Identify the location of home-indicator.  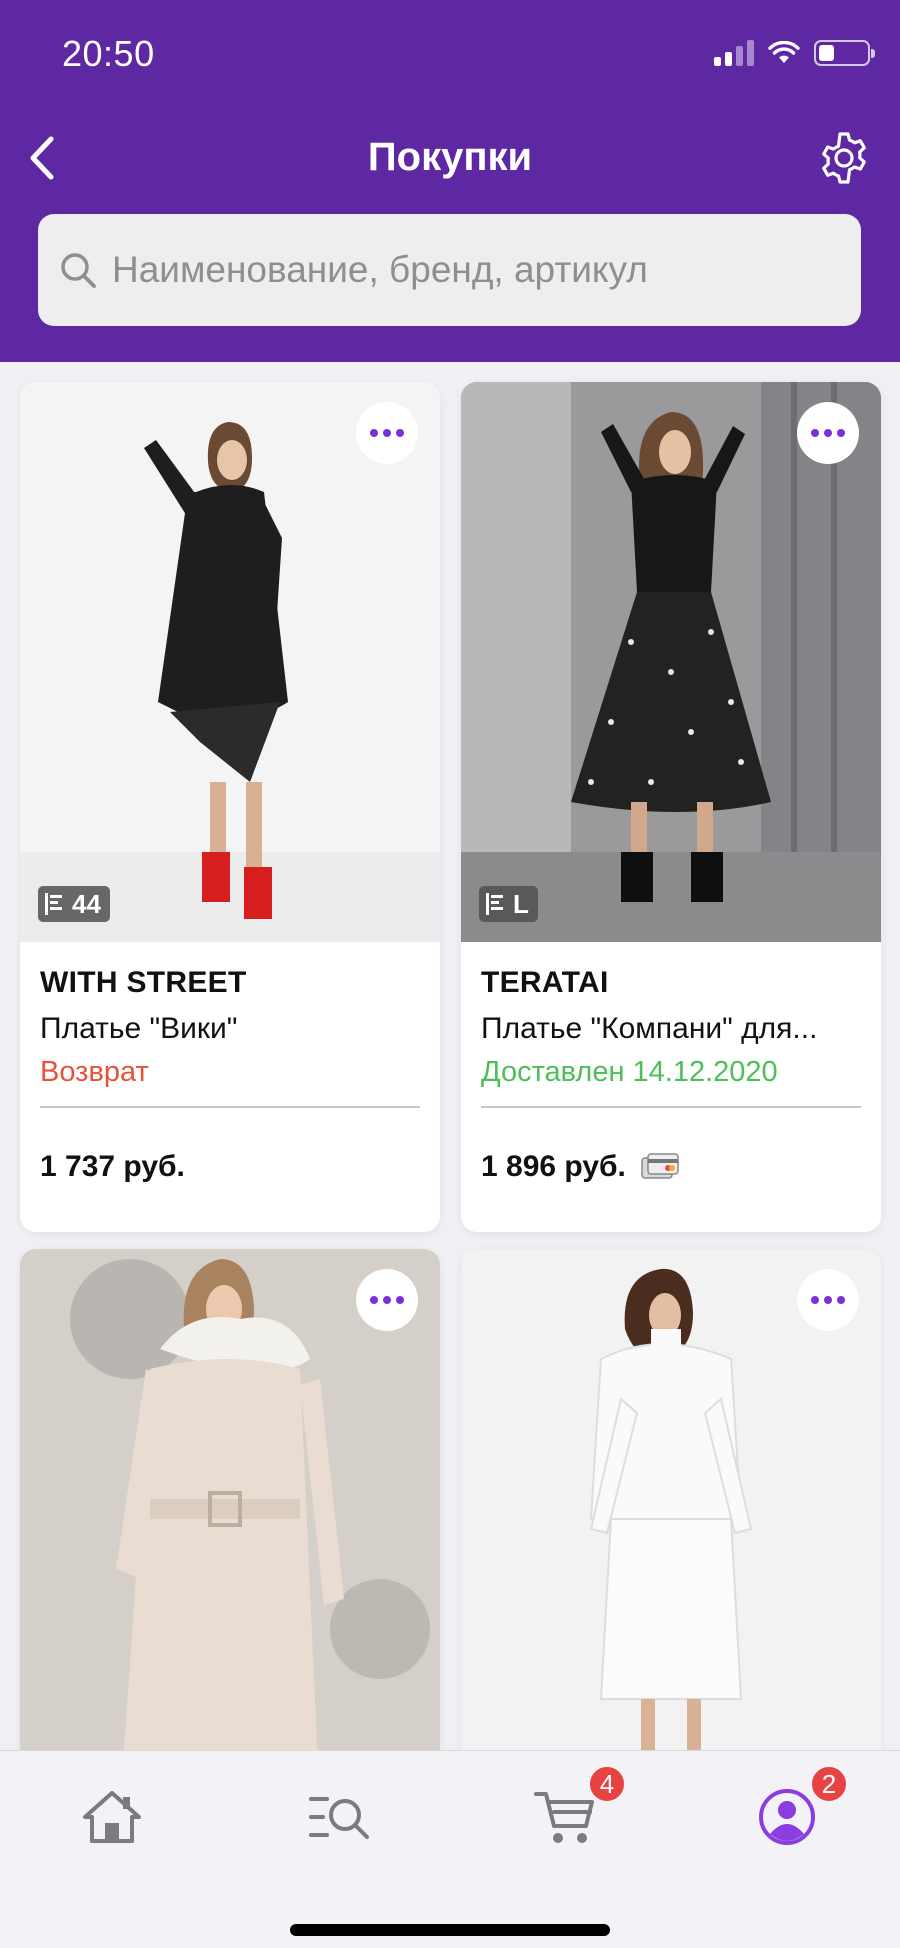
(450, 1930).